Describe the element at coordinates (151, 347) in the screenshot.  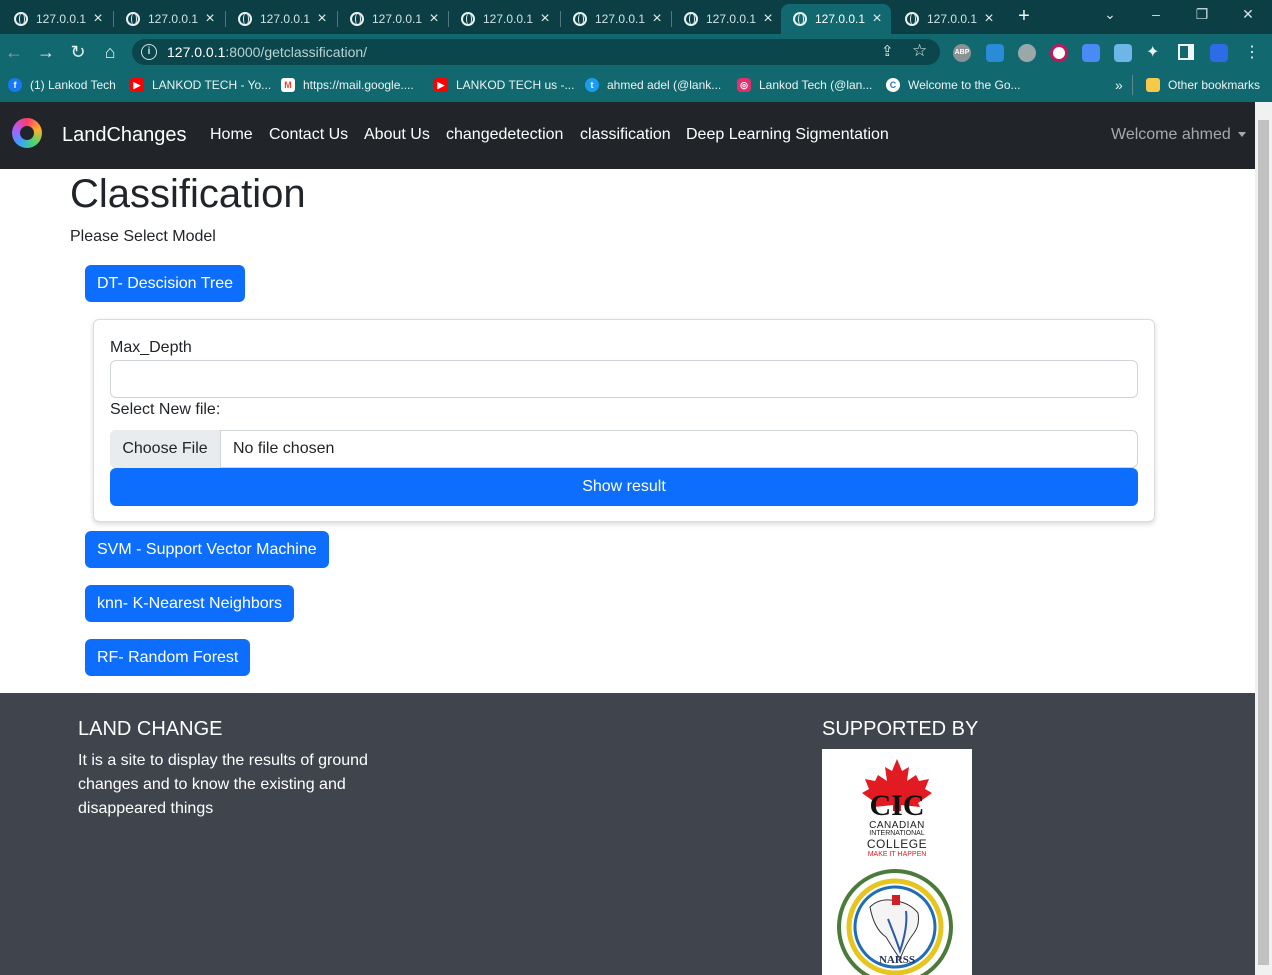
I see `max-depth-label: Max_Depth` at that location.